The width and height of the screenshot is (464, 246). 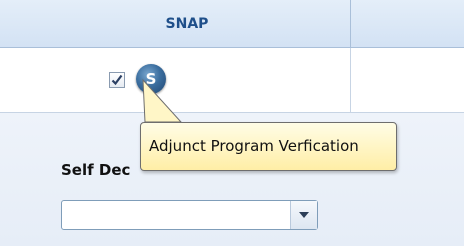 I want to click on column-header-snap-label: SNAP, so click(x=187, y=23).